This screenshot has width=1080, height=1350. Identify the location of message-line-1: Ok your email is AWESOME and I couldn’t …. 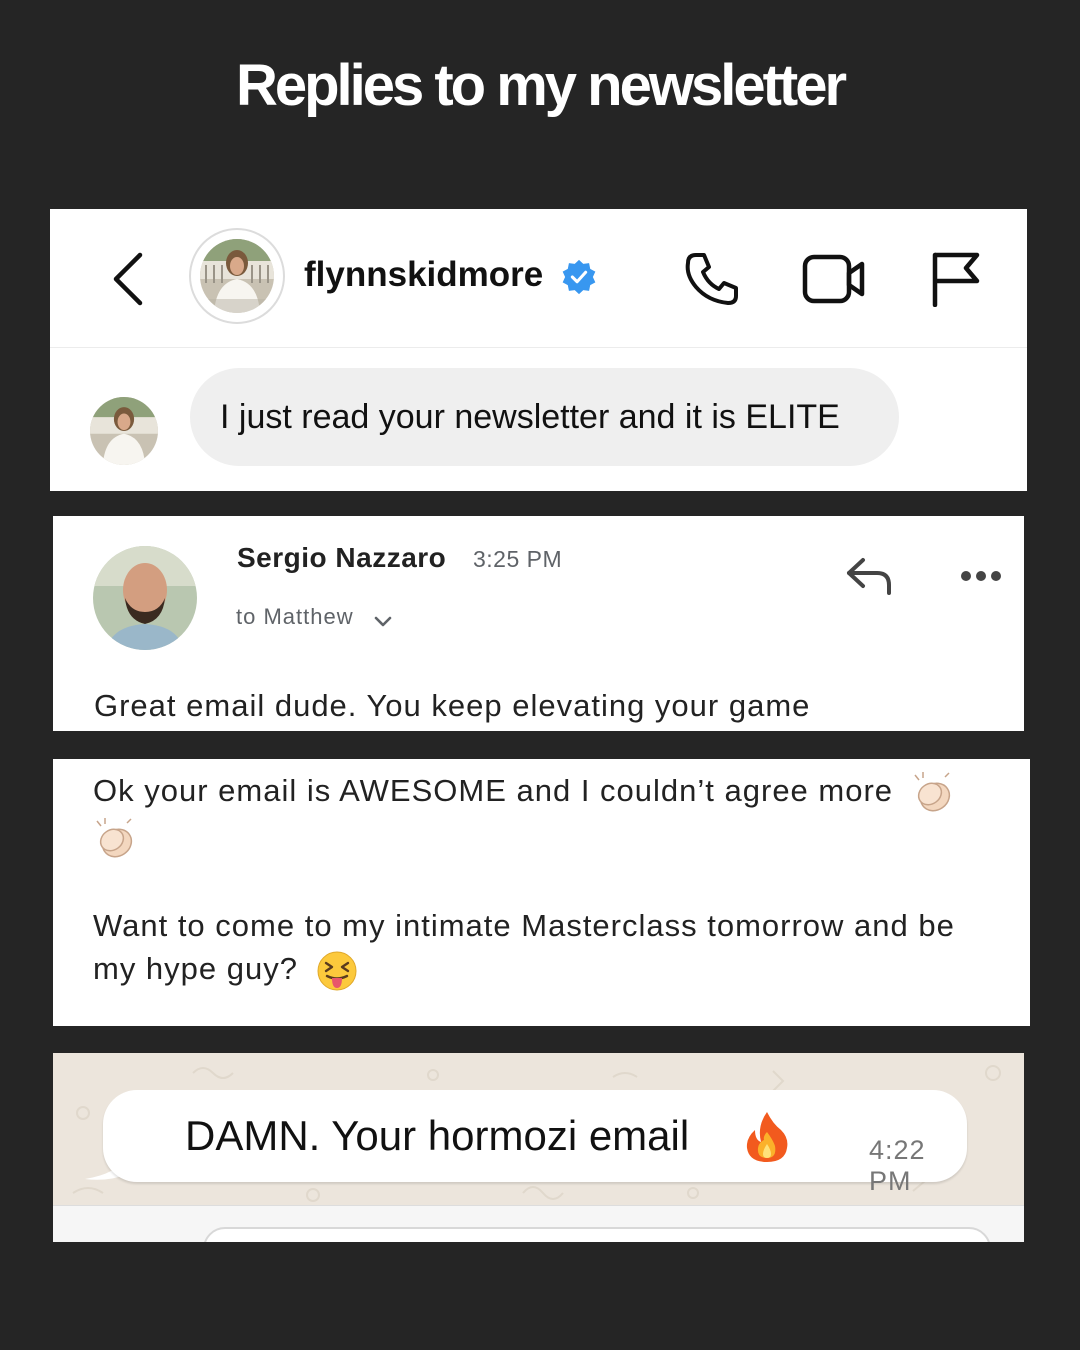
(493, 790).